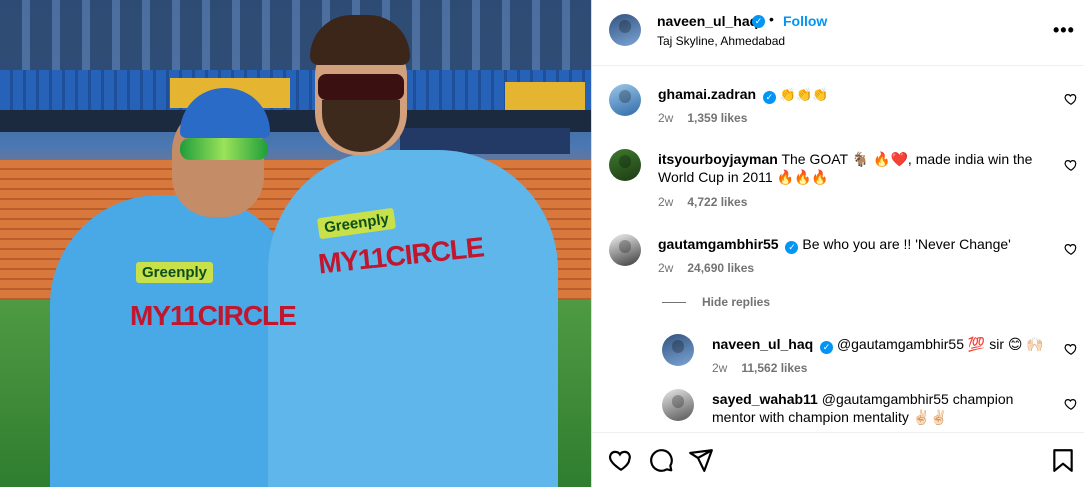 The height and width of the screenshot is (487, 1084). I want to click on comment-username: gautamgambhir55, so click(718, 244).